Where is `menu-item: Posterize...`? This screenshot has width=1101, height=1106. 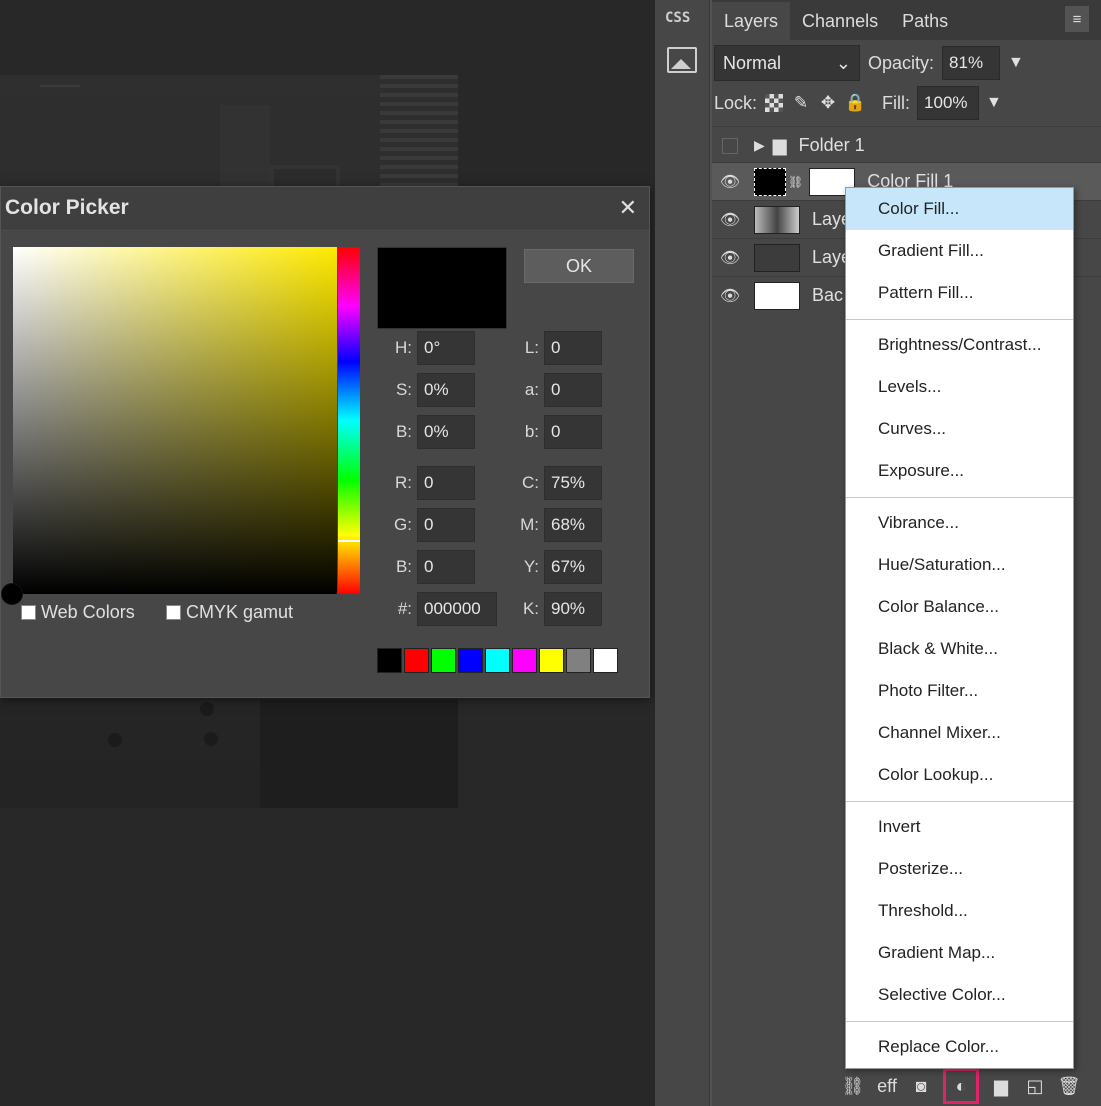 menu-item: Posterize... is located at coordinates (959, 869).